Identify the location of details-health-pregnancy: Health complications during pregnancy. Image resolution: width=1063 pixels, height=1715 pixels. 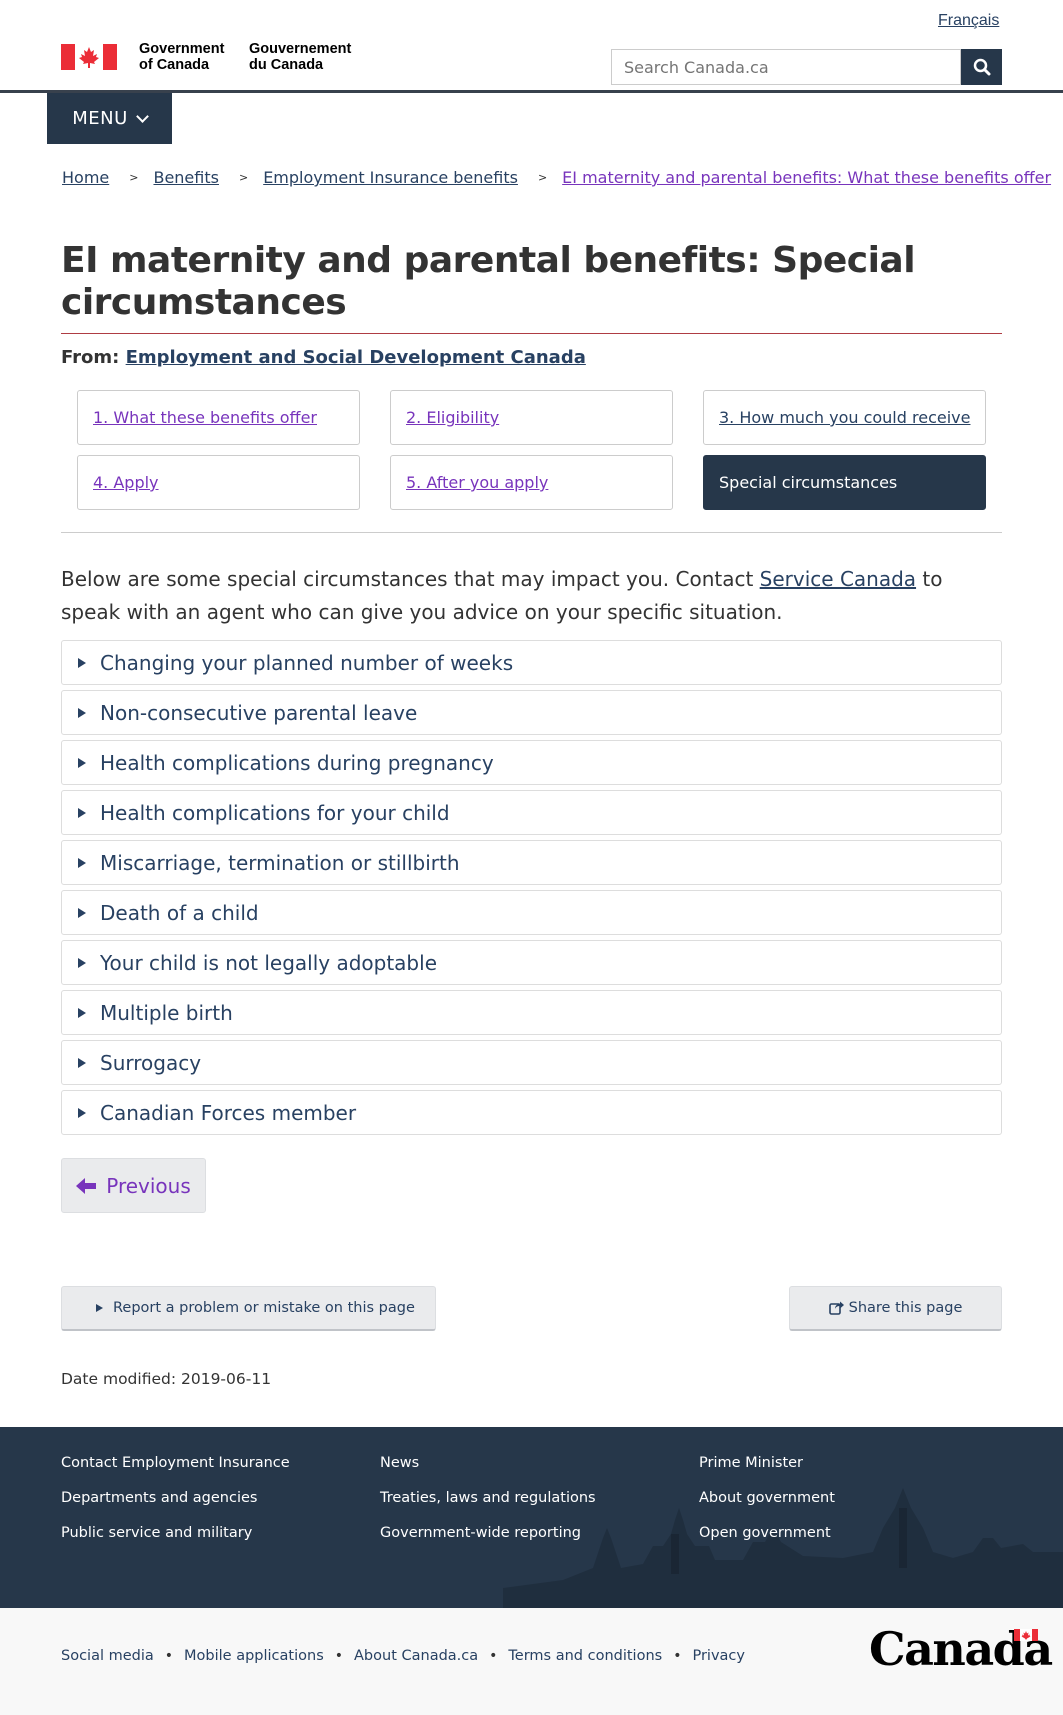
(531, 762).